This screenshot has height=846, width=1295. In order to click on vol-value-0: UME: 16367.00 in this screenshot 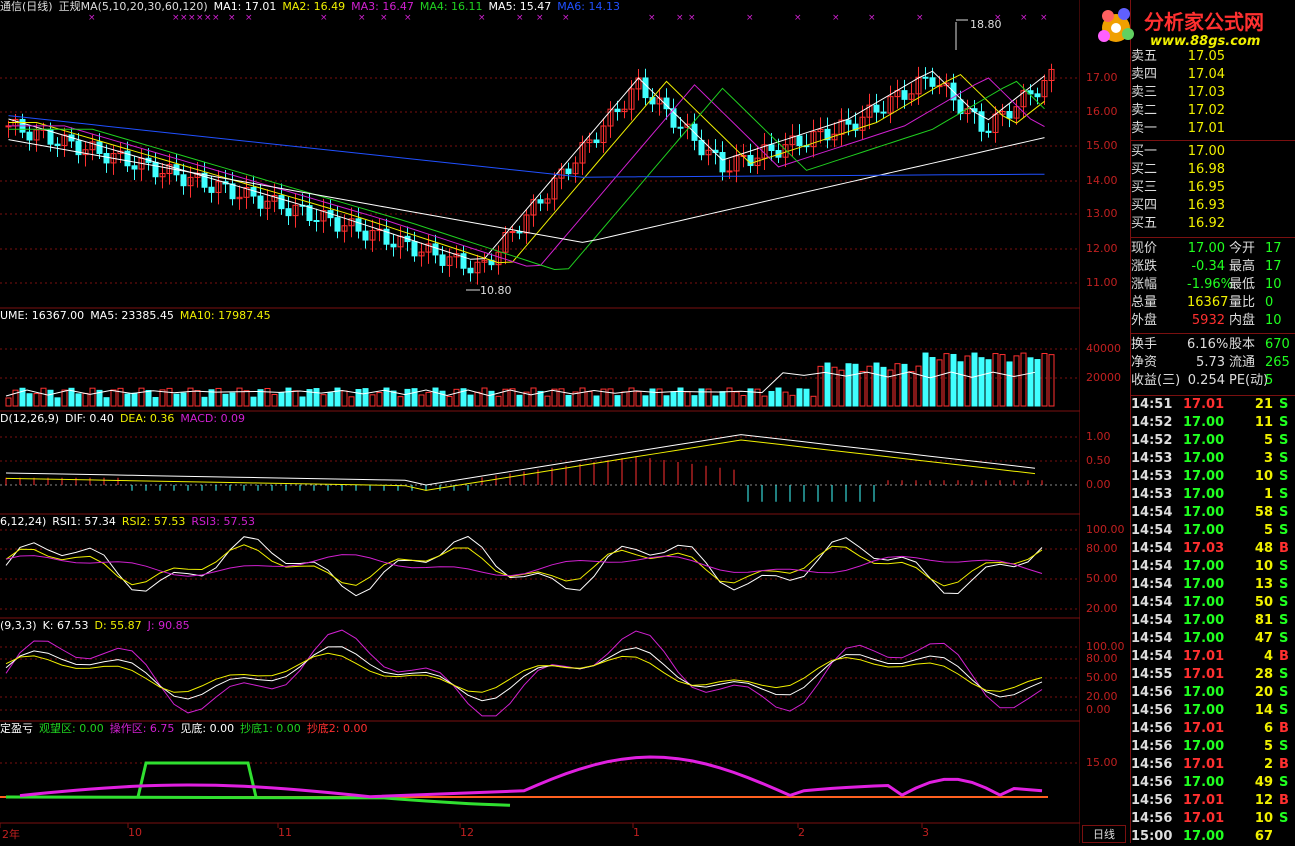, I will do `click(42, 315)`.